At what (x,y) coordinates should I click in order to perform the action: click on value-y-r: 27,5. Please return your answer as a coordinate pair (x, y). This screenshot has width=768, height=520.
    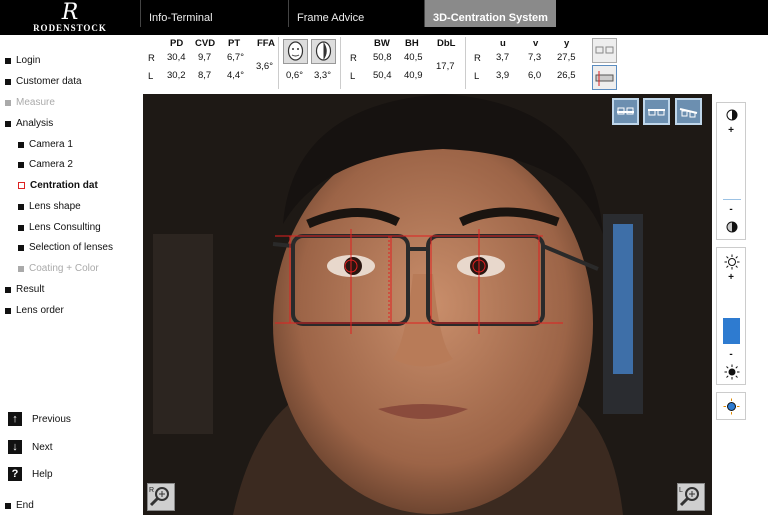
    Looking at the image, I should click on (566, 57).